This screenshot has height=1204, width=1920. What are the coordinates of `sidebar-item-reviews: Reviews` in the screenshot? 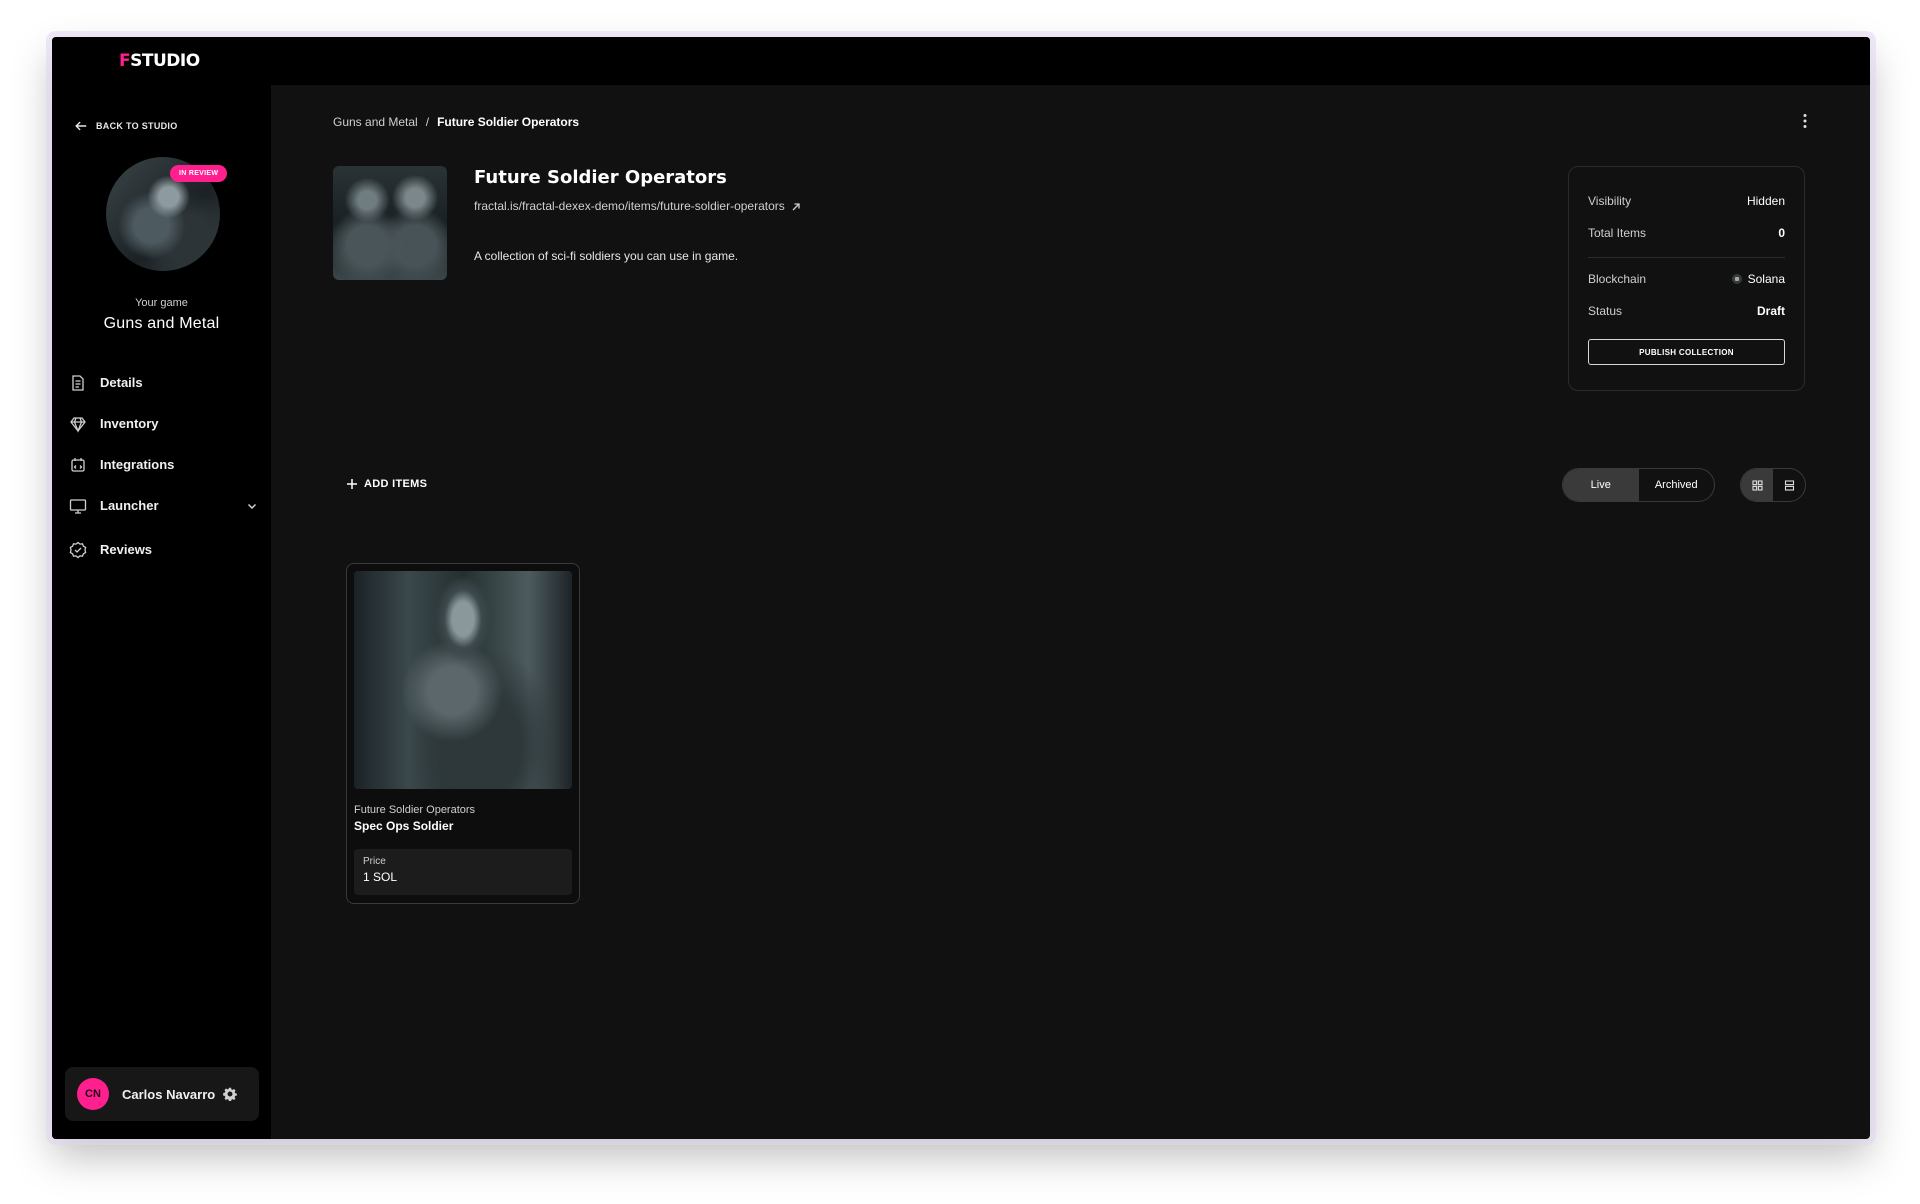 It's located at (164, 549).